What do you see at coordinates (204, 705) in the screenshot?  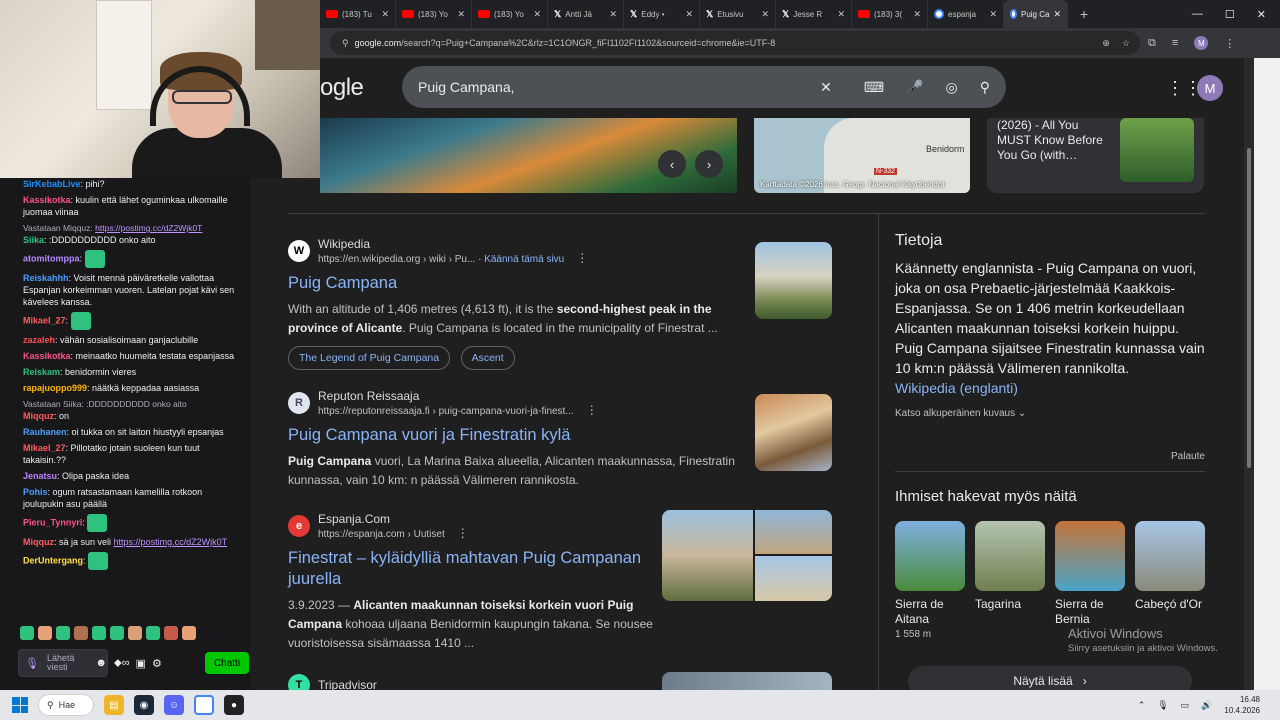 I see `chrome-icon` at bounding box center [204, 705].